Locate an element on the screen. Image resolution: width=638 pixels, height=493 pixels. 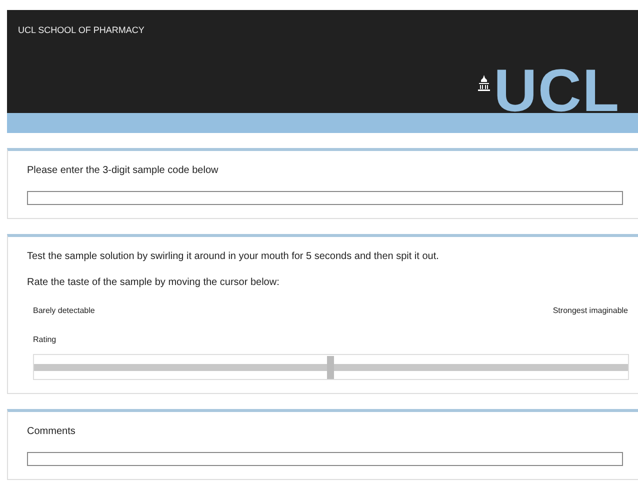
min-label: Barely detectable is located at coordinates (64, 310).